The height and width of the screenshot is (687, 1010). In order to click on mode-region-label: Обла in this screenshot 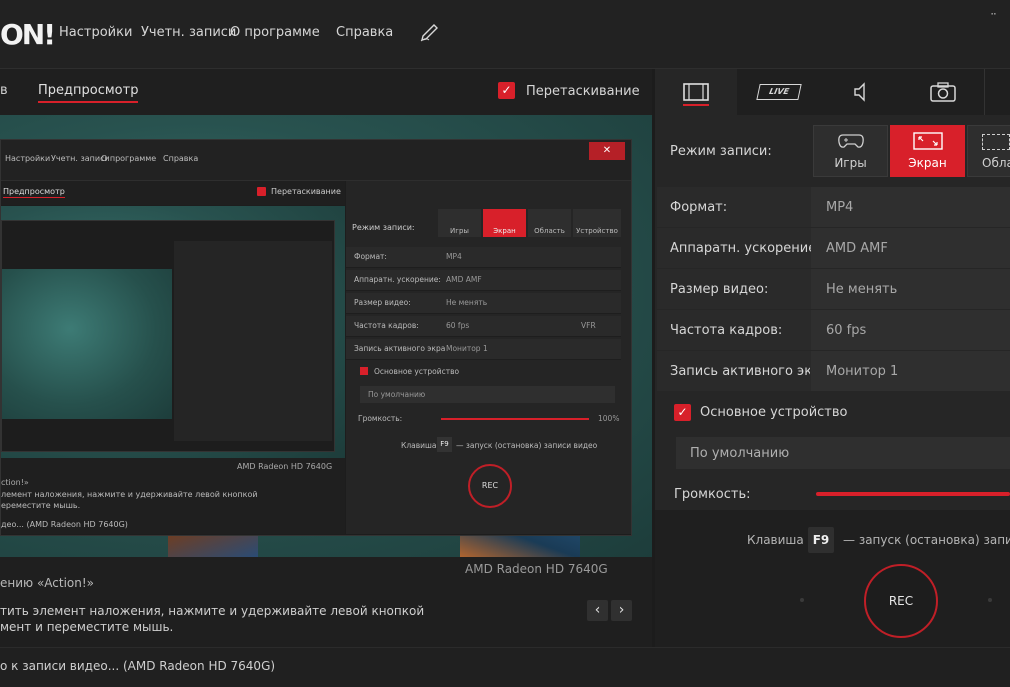, I will do `click(996, 163)`.